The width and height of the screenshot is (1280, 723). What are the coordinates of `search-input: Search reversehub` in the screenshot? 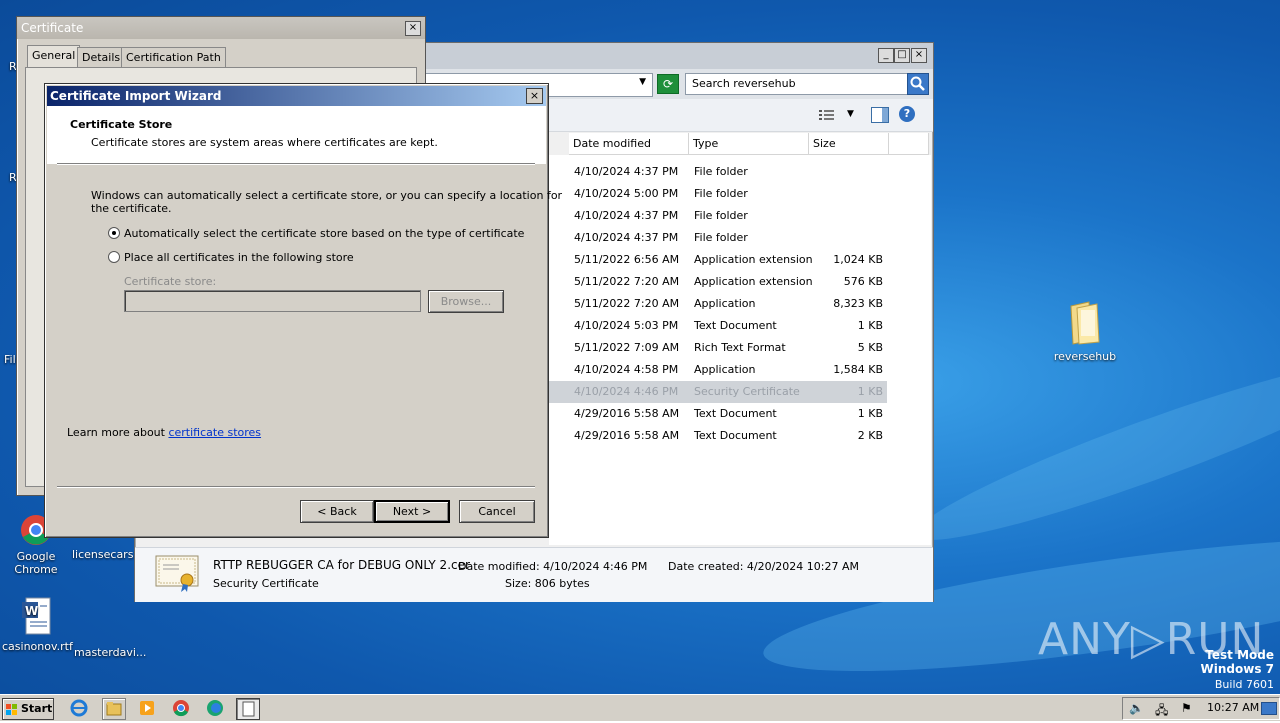 It's located at (800, 84).